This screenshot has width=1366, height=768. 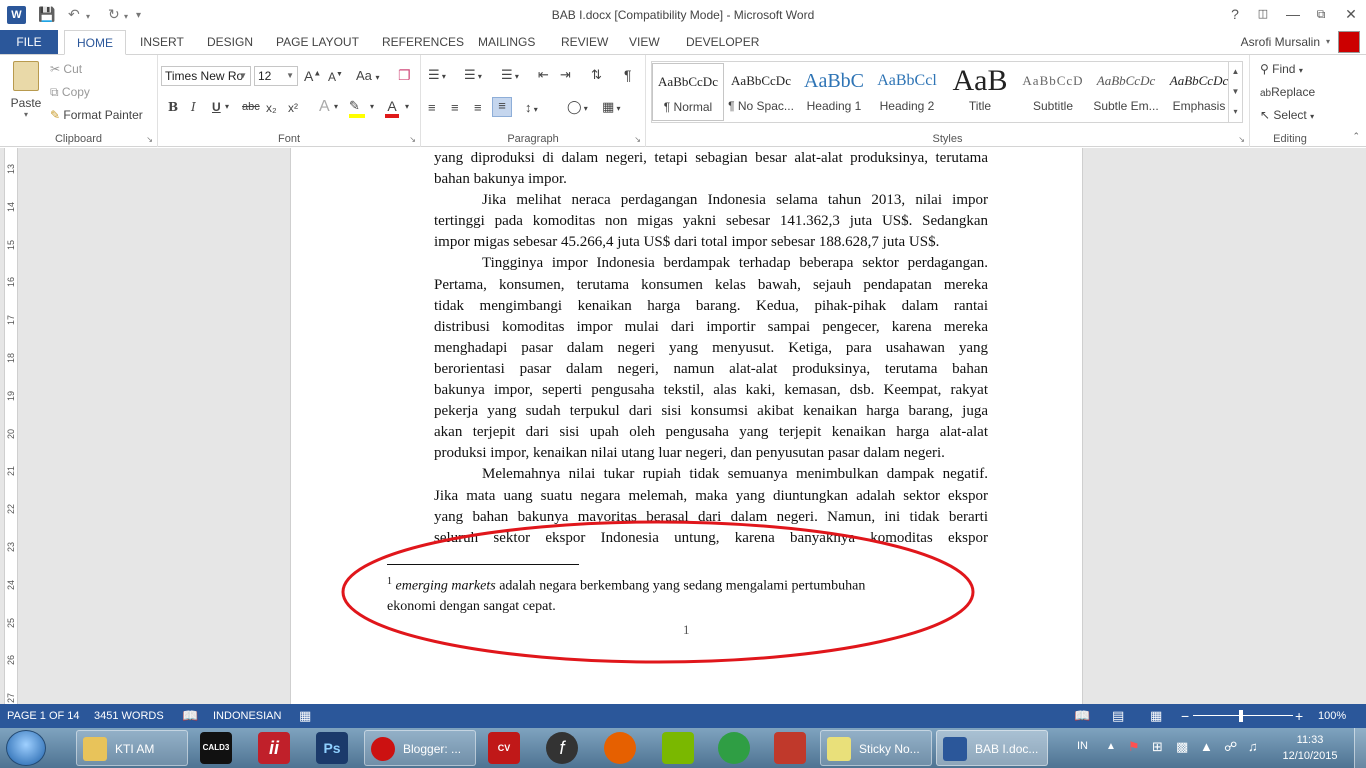 What do you see at coordinates (455, 107) in the screenshot?
I see `align-center-icon: ≡` at bounding box center [455, 107].